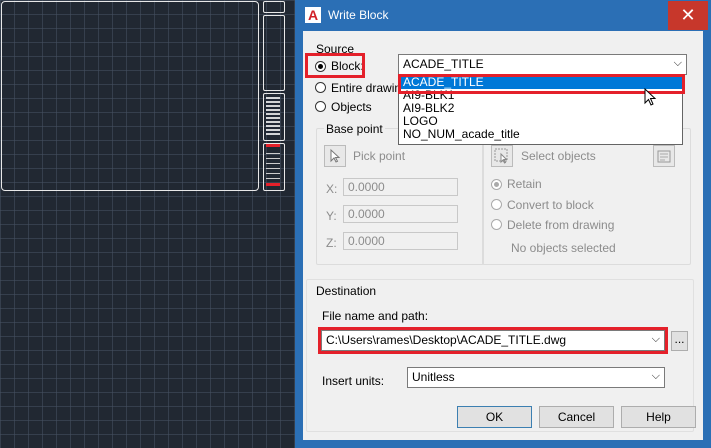  I want to click on z-label: Z:, so click(331, 243).